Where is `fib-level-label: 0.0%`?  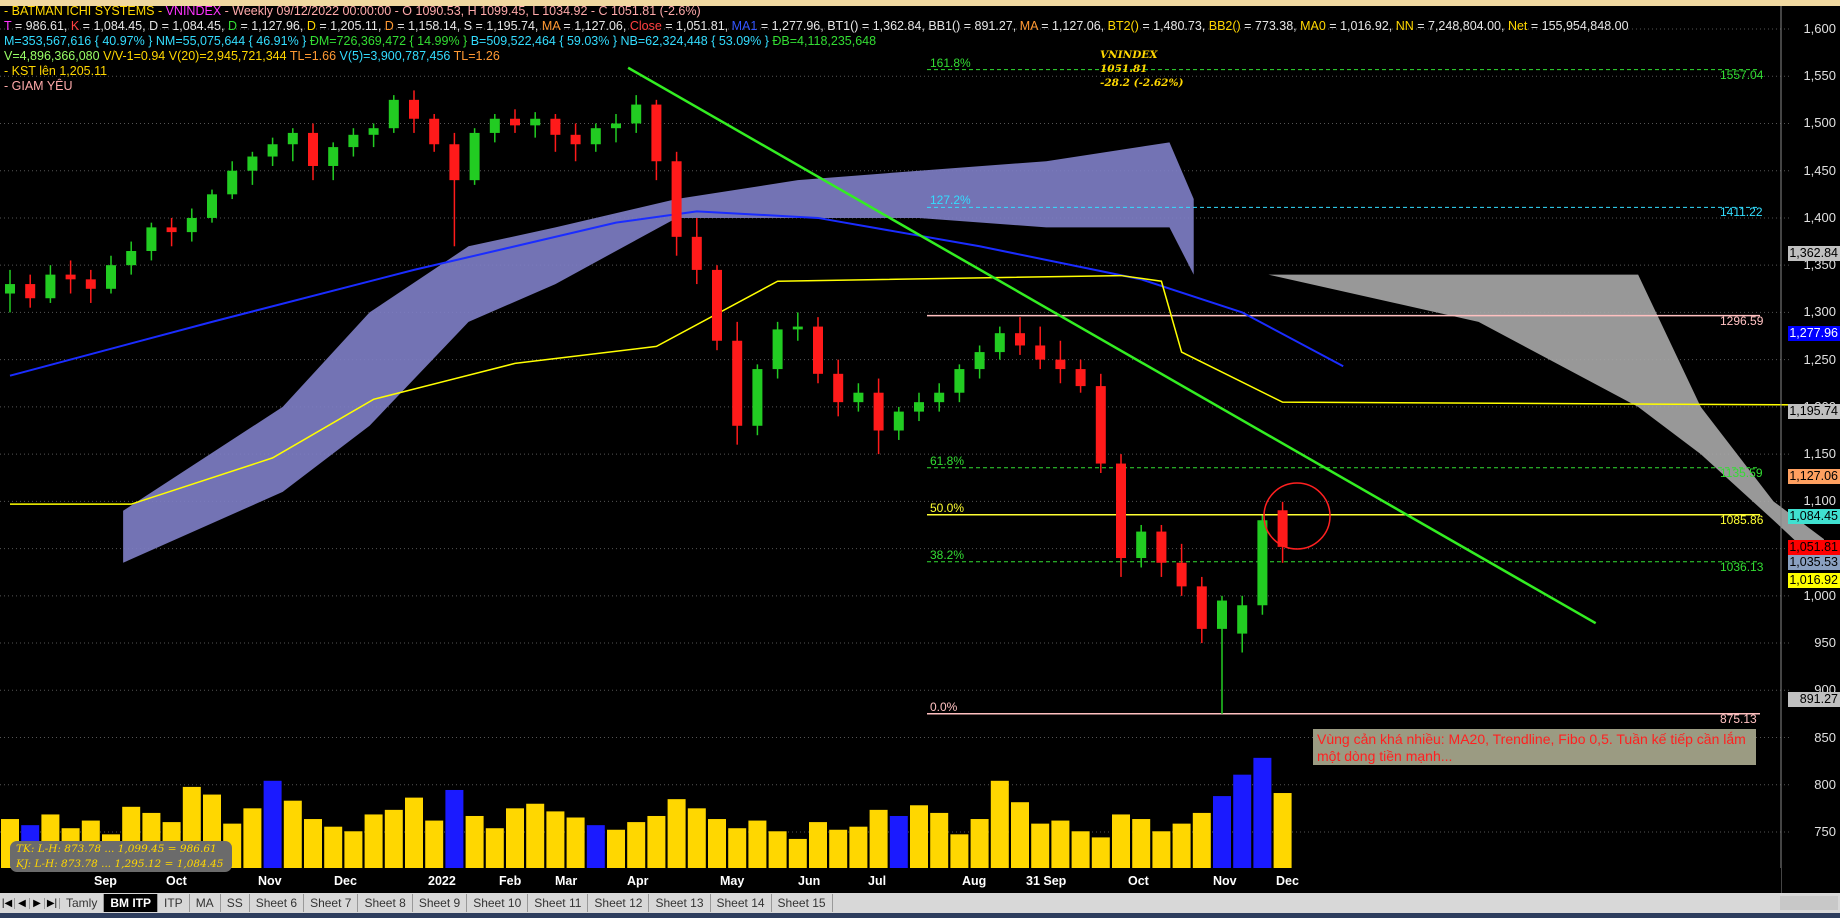 fib-level-label: 0.0% is located at coordinates (944, 706).